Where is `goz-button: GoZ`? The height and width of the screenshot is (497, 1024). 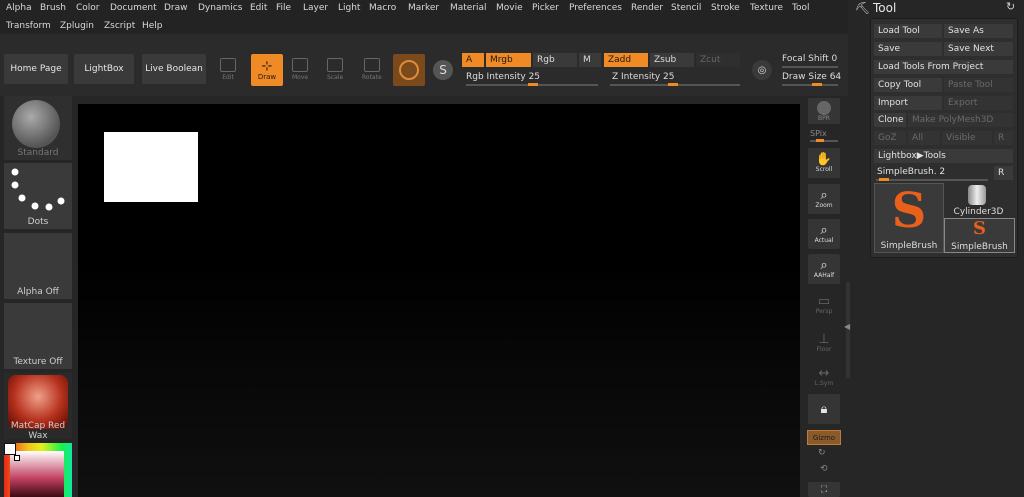
goz-button: GoZ is located at coordinates (890, 138).